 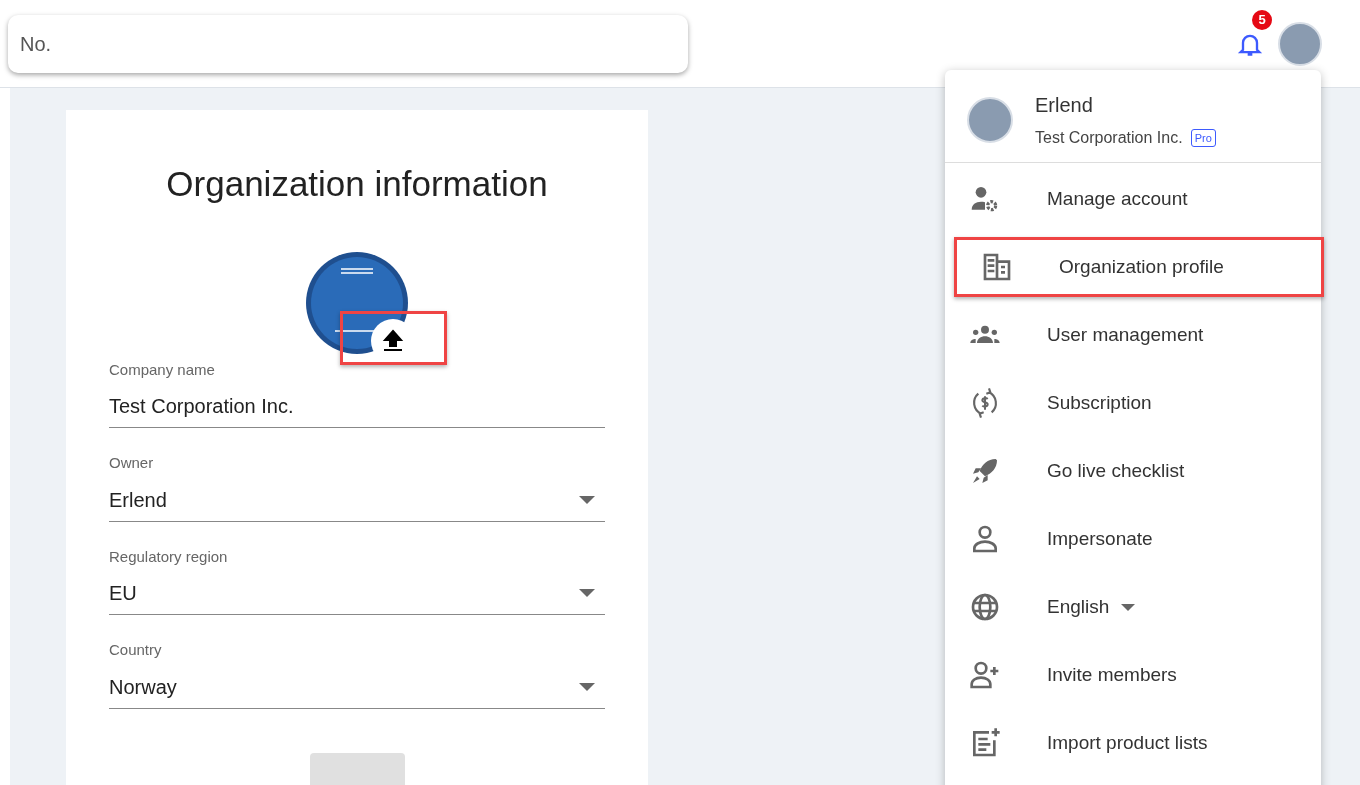 I want to click on input-field: Company name Test Corporation Inc., so click(x=357, y=393).